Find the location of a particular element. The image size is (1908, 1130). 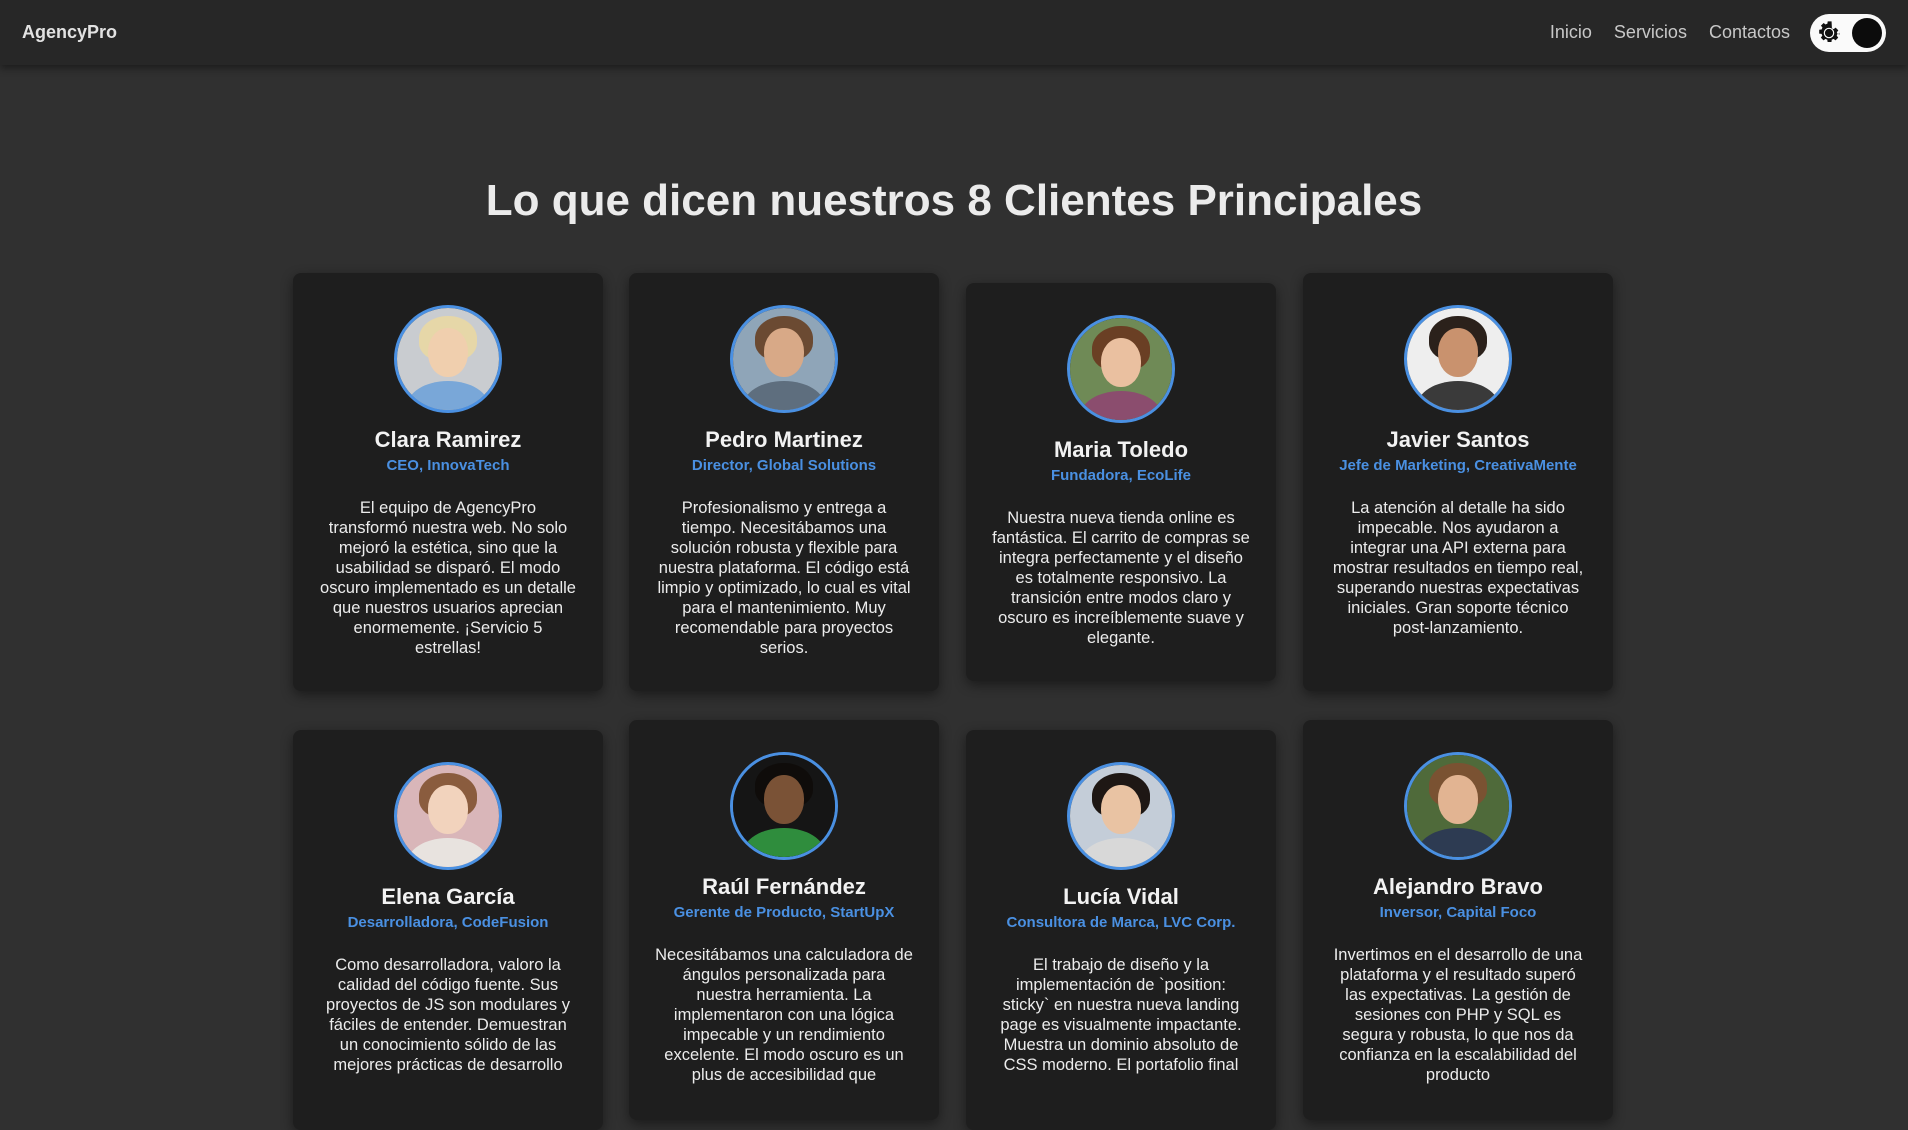

client-role: Jefe de Marketing, CreativaMente is located at coordinates (1458, 465).